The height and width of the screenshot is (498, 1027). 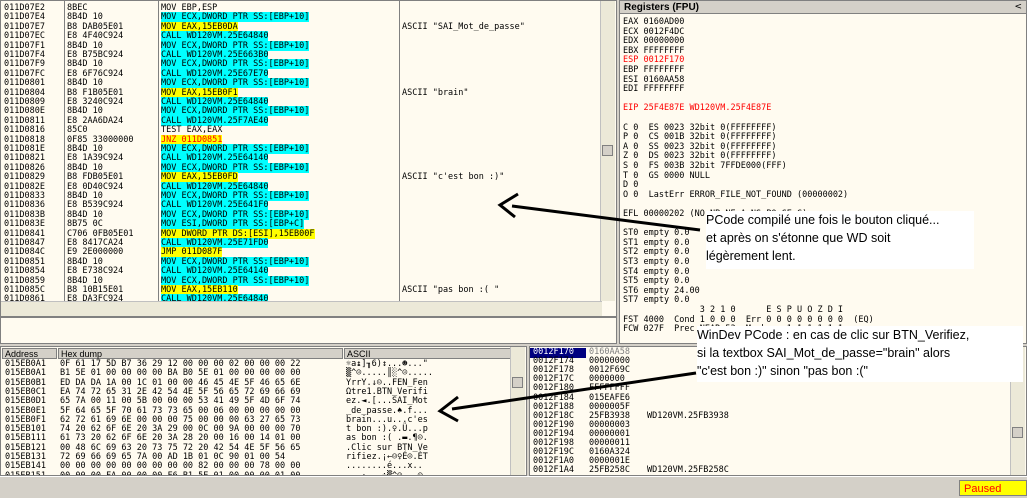 What do you see at coordinates (653, 22) in the screenshot?
I see `register-line: EAX 0160AD00` at bounding box center [653, 22].